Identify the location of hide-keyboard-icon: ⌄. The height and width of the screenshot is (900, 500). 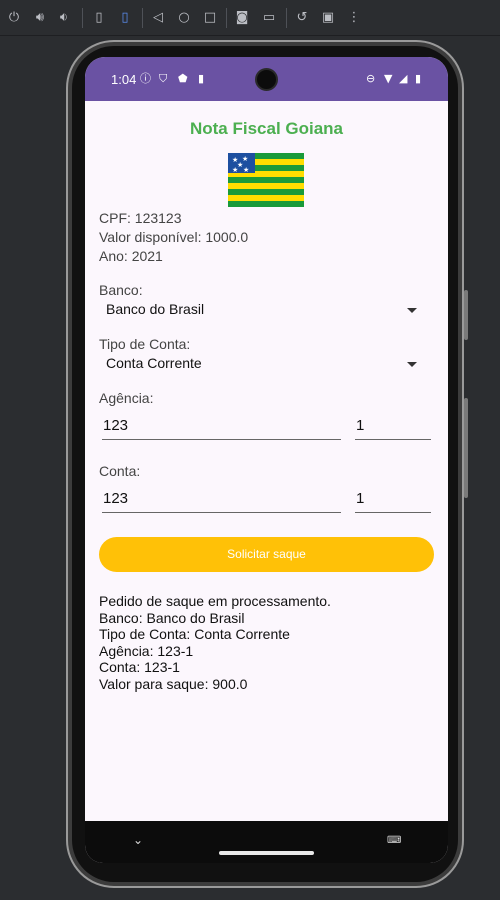
(138, 840).